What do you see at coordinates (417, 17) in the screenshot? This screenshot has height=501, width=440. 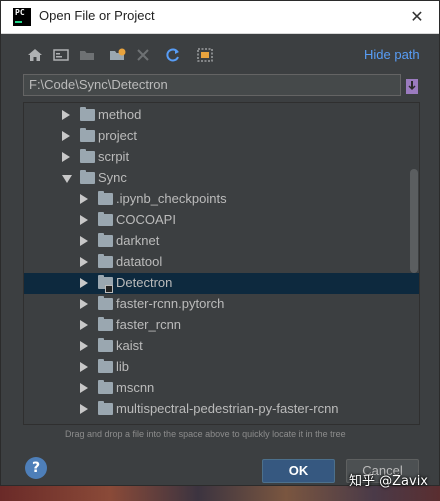 I see `close-button: ✕` at bounding box center [417, 17].